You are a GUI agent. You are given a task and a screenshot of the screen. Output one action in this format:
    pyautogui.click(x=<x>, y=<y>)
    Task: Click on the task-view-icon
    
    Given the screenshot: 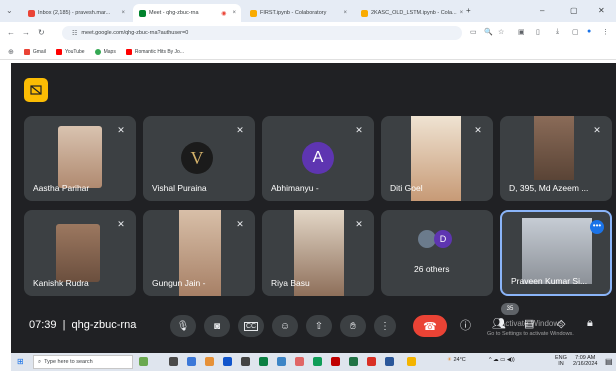 What is the action you would take?
    pyautogui.click(x=173, y=361)
    